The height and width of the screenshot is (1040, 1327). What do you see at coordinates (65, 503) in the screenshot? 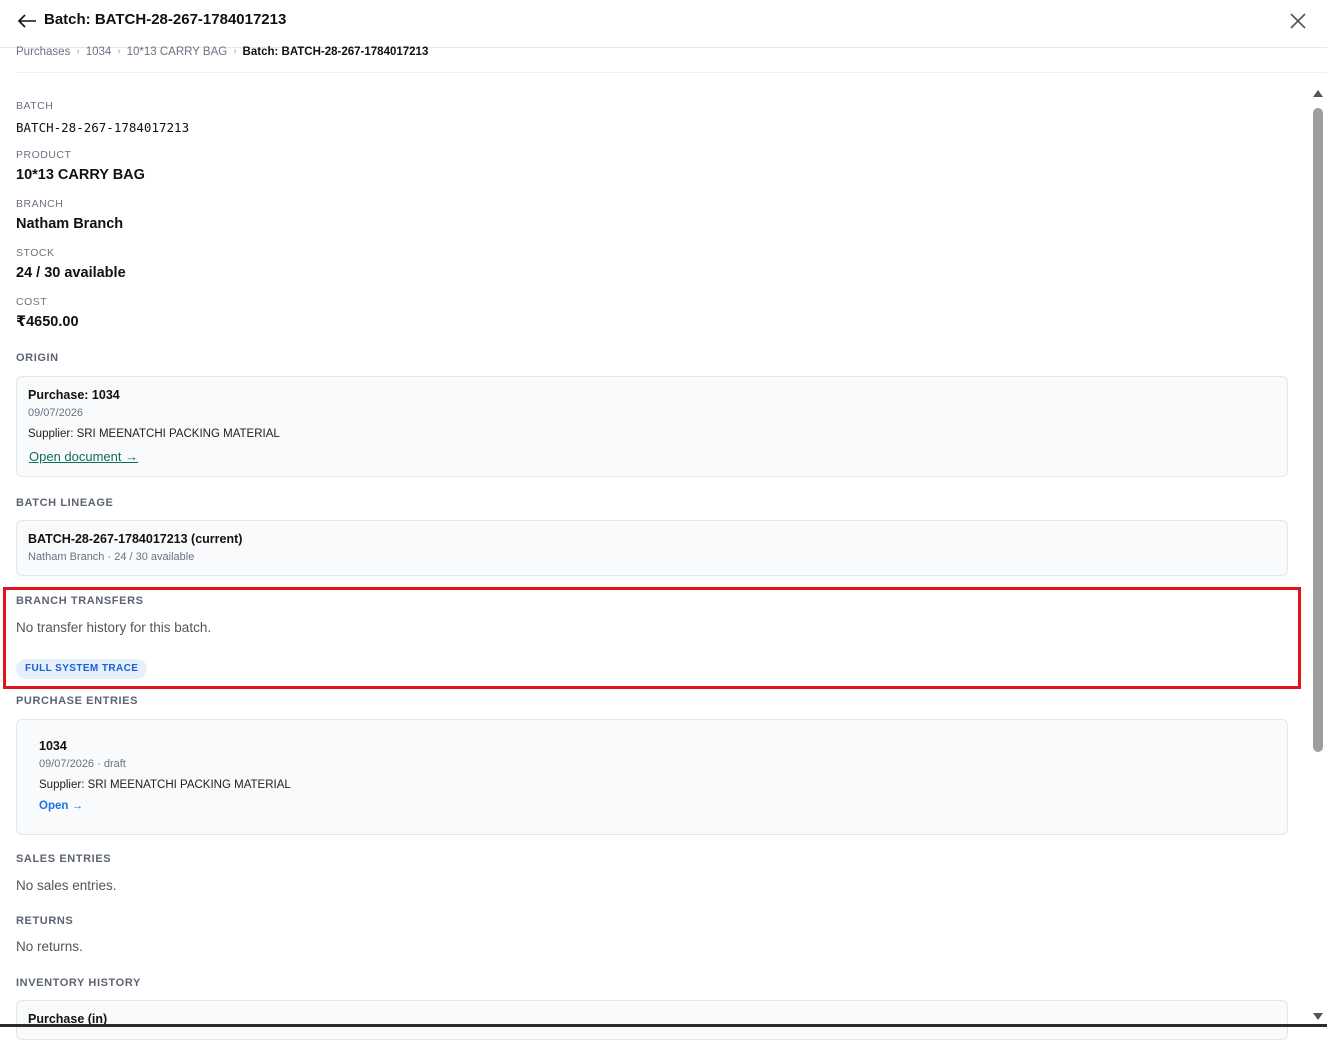
I see `lineage-section-title: BATCH LINEAGE` at bounding box center [65, 503].